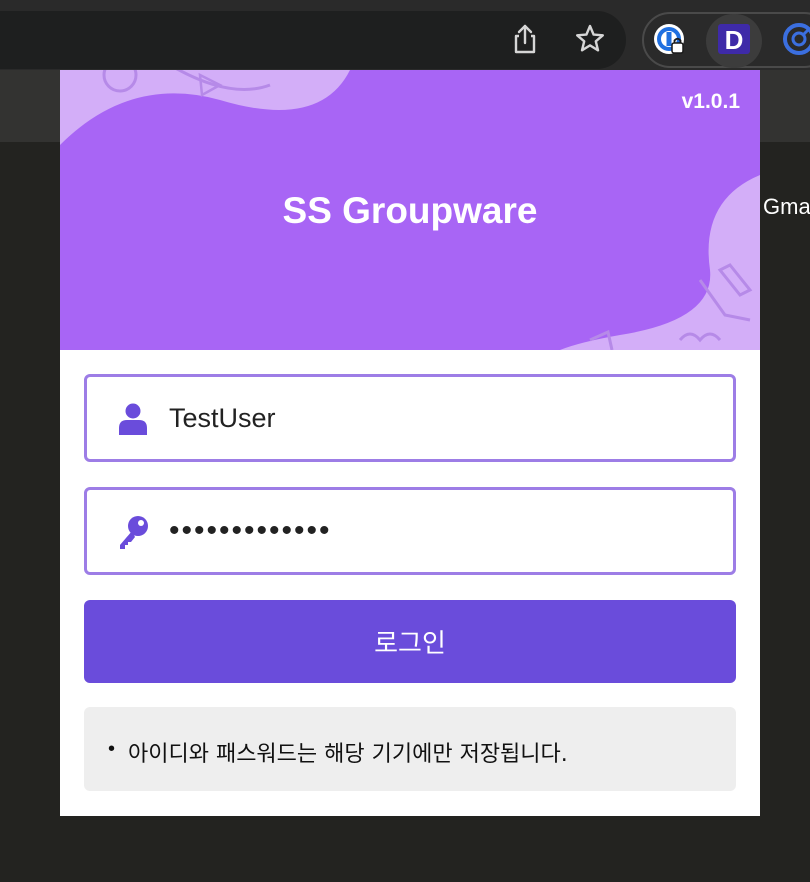 The image size is (810, 882). What do you see at coordinates (710, 101) in the screenshot?
I see `version-label: v1.0.1` at bounding box center [710, 101].